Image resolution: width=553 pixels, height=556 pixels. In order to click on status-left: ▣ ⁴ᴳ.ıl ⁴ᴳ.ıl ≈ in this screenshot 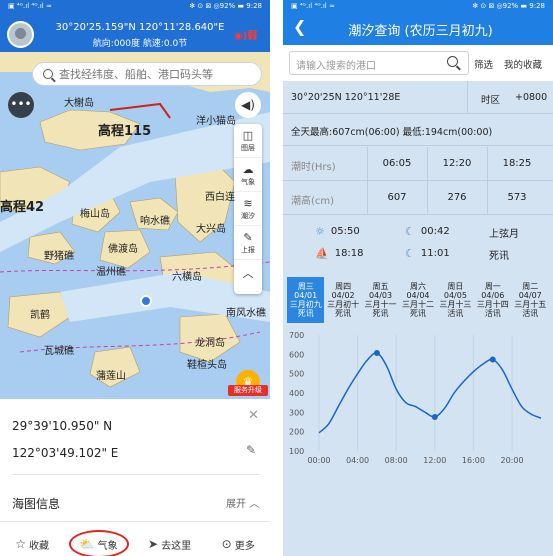, I will do `click(30, 6)`.